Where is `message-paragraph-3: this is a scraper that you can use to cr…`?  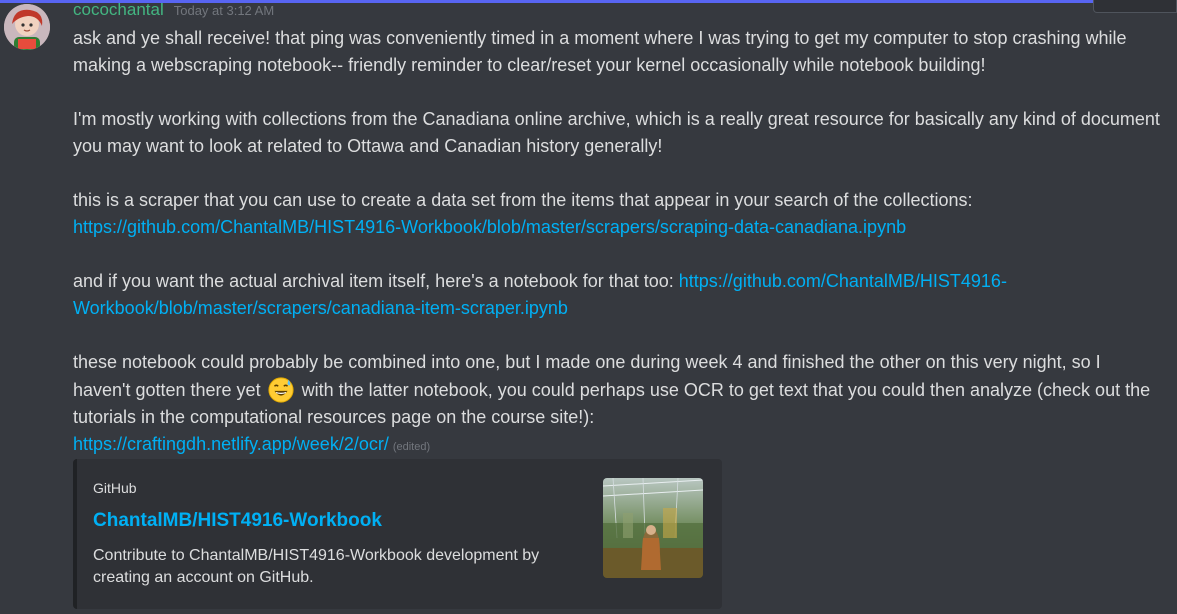 message-paragraph-3: this is a scraper that you can use to cr… is located at coordinates (618, 214).